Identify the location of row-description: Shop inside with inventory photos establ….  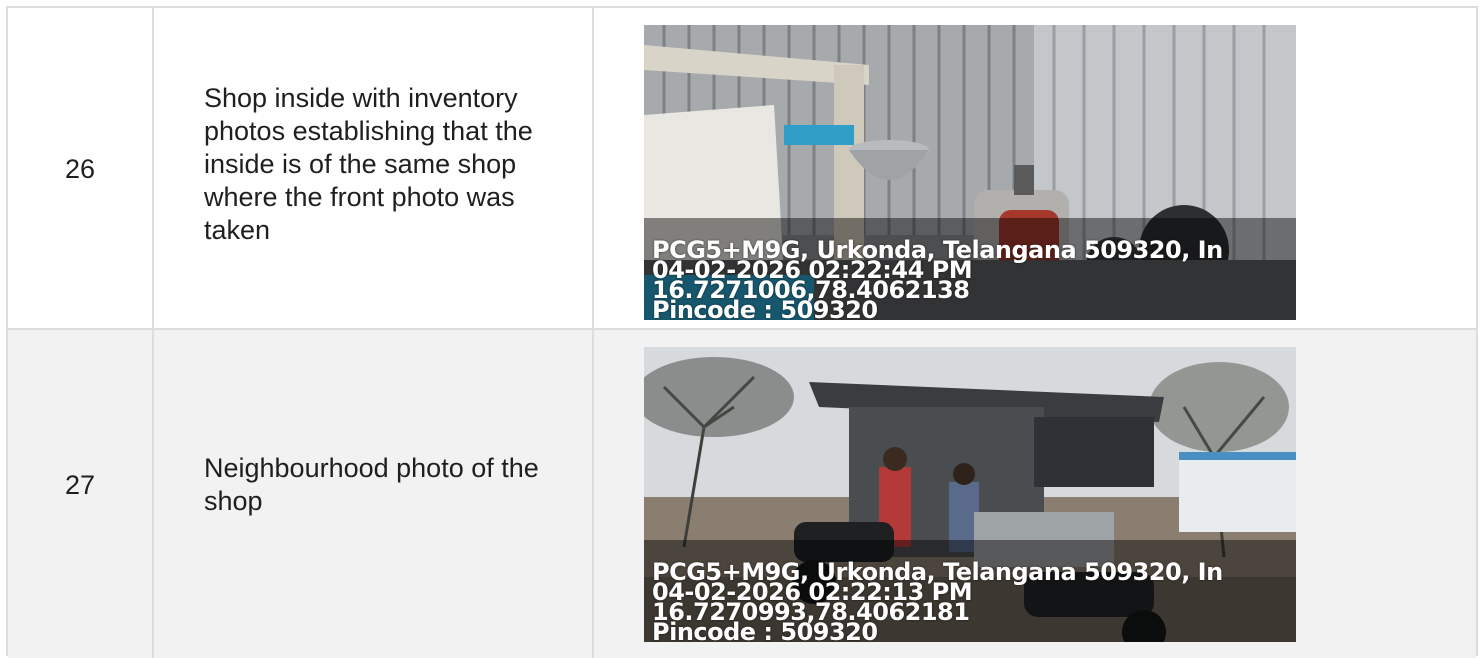
(368, 164).